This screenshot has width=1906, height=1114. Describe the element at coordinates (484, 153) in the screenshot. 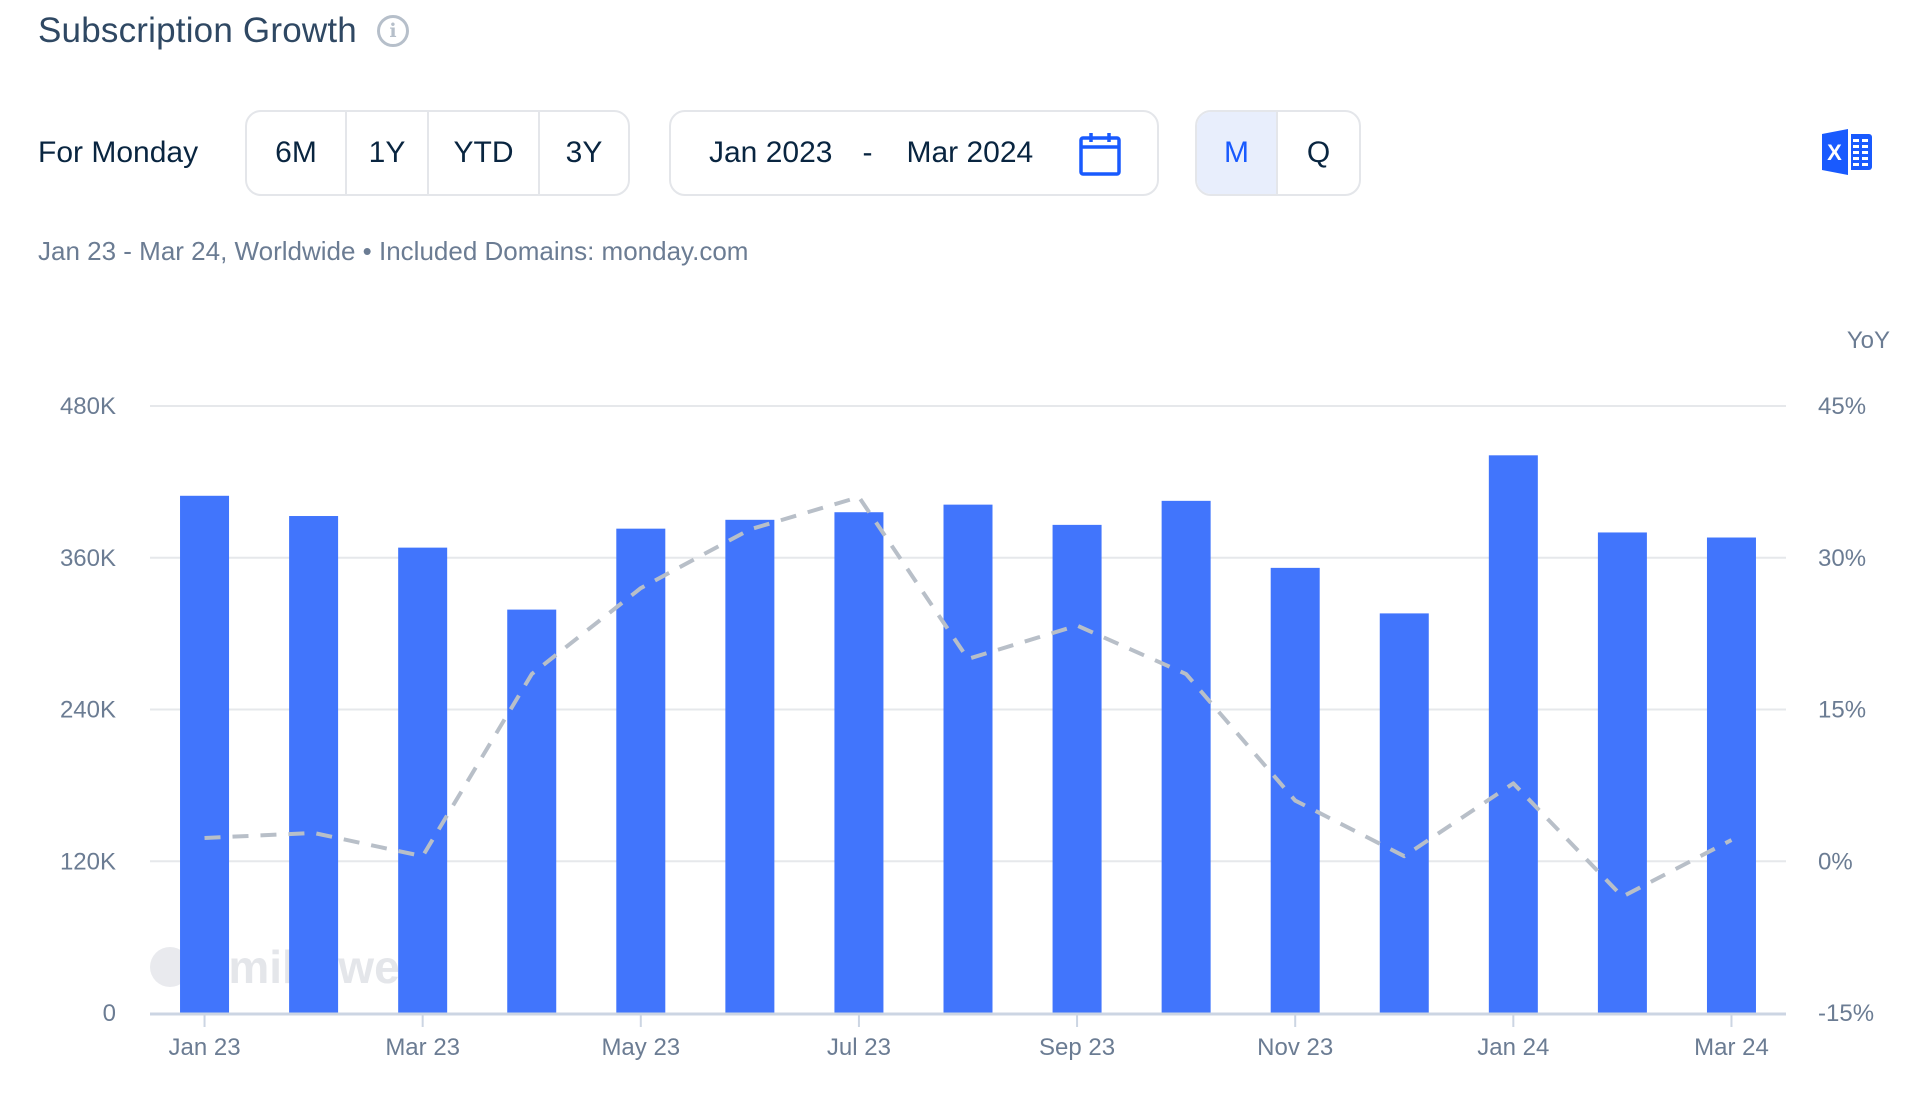

I see `range-button-ytd: YTD` at that location.